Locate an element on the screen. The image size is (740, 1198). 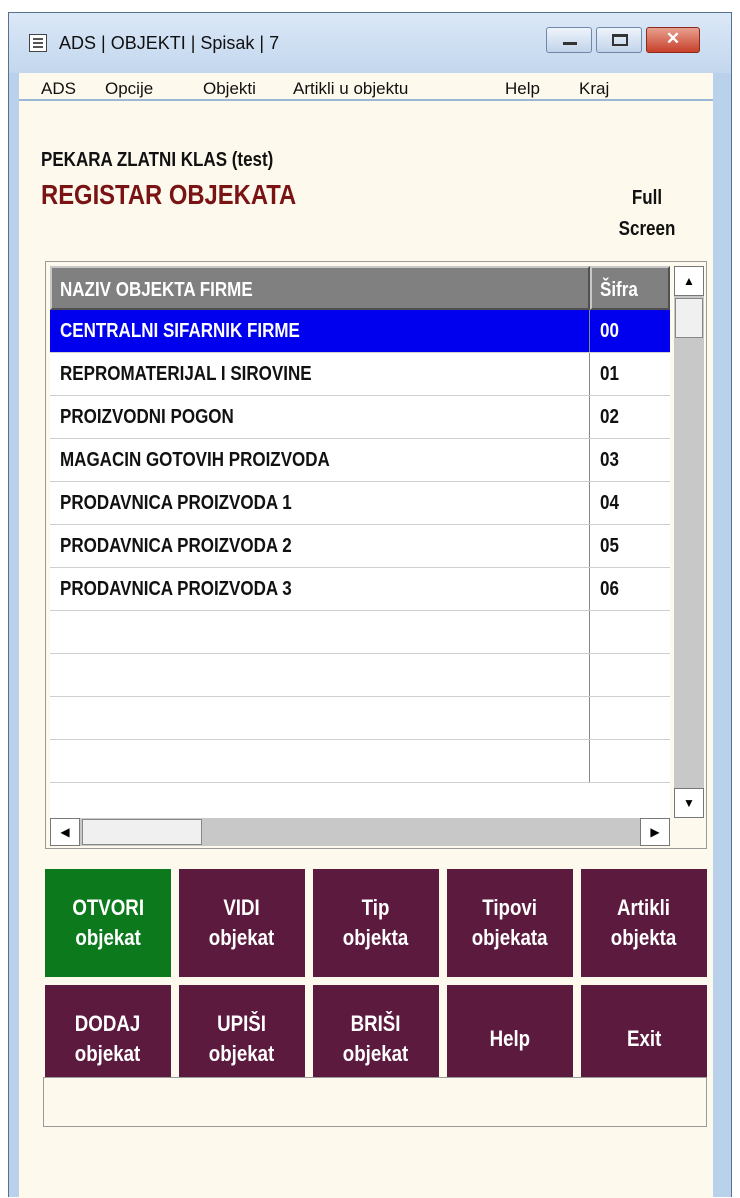
close-button: ✕ is located at coordinates (673, 40).